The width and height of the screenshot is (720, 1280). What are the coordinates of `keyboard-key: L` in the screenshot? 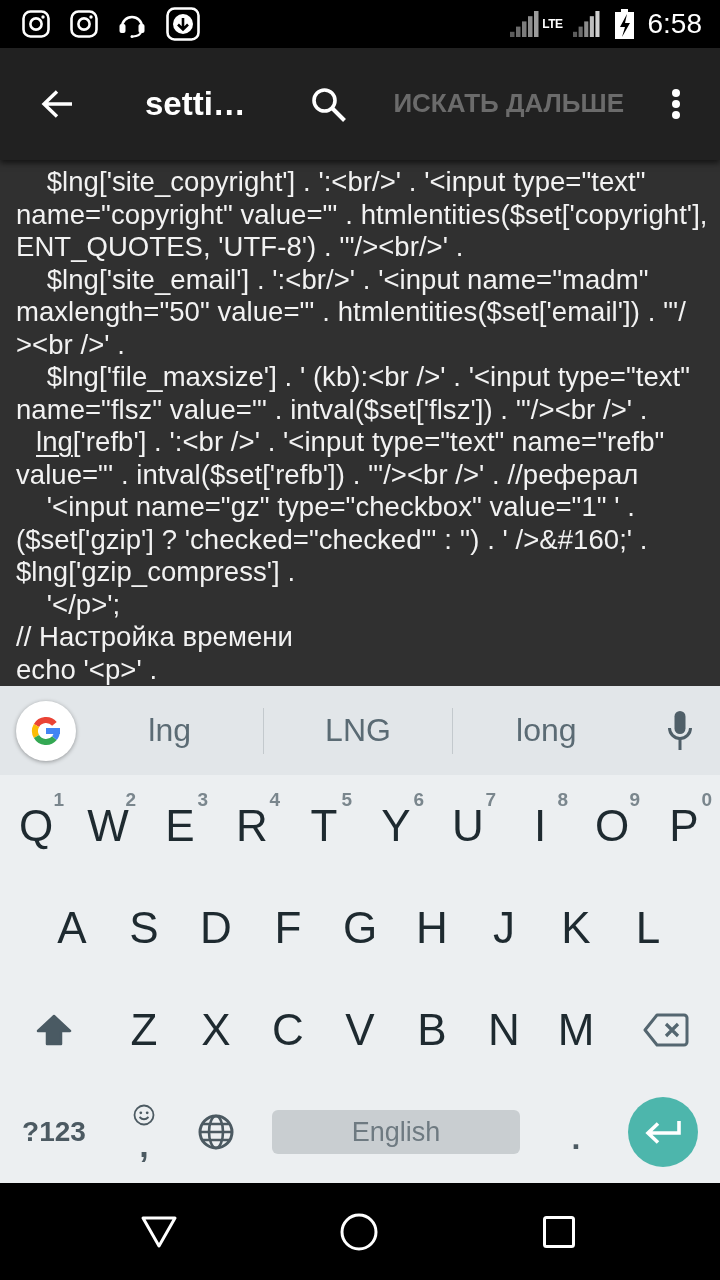 It's located at (648, 928).